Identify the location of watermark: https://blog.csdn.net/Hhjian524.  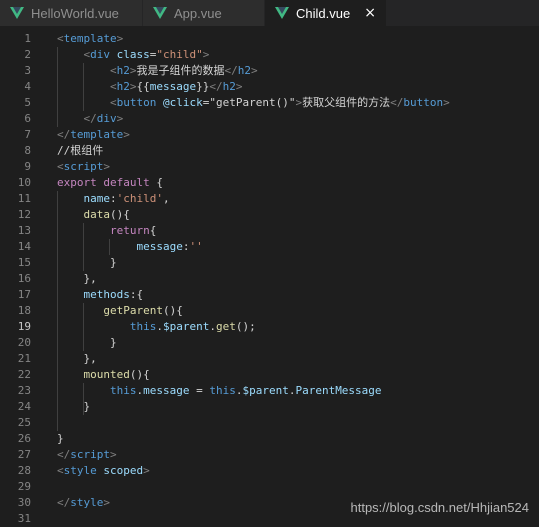
(439, 507).